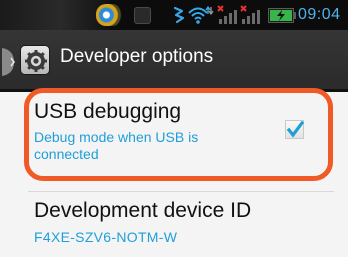  Describe the element at coordinates (319, 14) in the screenshot. I see `status-time: 09:04` at that location.